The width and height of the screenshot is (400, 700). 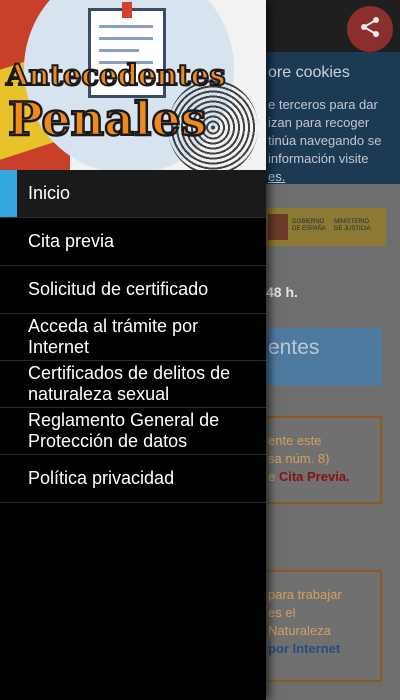 I want to click on cookie-line: izan para recoger, so click(x=319, y=122).